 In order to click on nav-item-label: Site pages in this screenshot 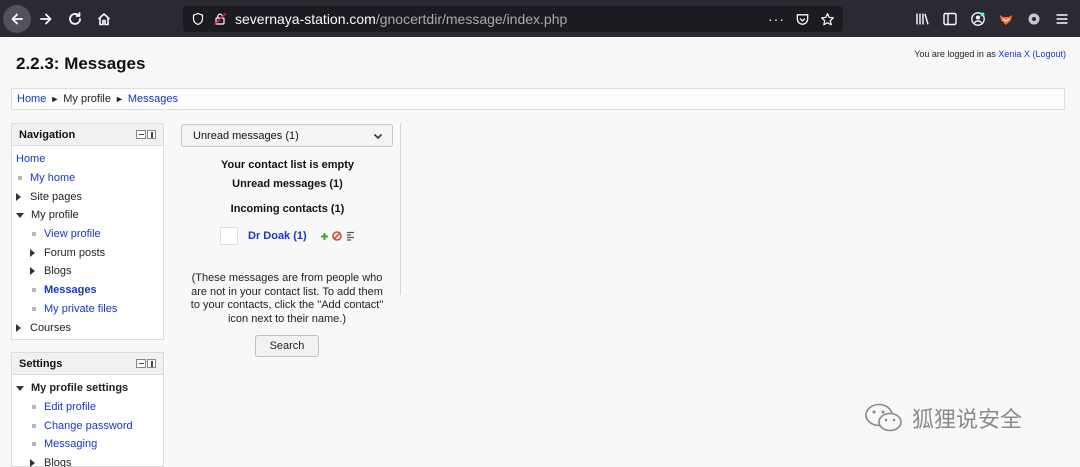, I will do `click(56, 196)`.